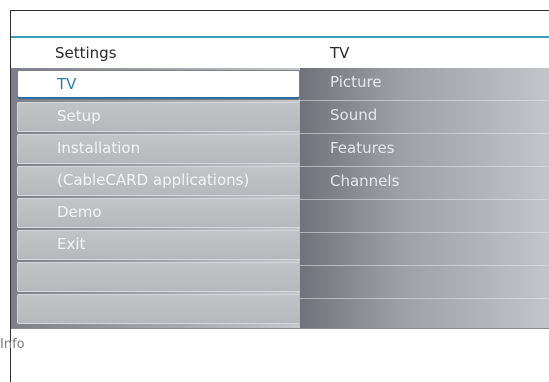 The image size is (549, 382). I want to click on menu-item-tv: TV, so click(158, 85).